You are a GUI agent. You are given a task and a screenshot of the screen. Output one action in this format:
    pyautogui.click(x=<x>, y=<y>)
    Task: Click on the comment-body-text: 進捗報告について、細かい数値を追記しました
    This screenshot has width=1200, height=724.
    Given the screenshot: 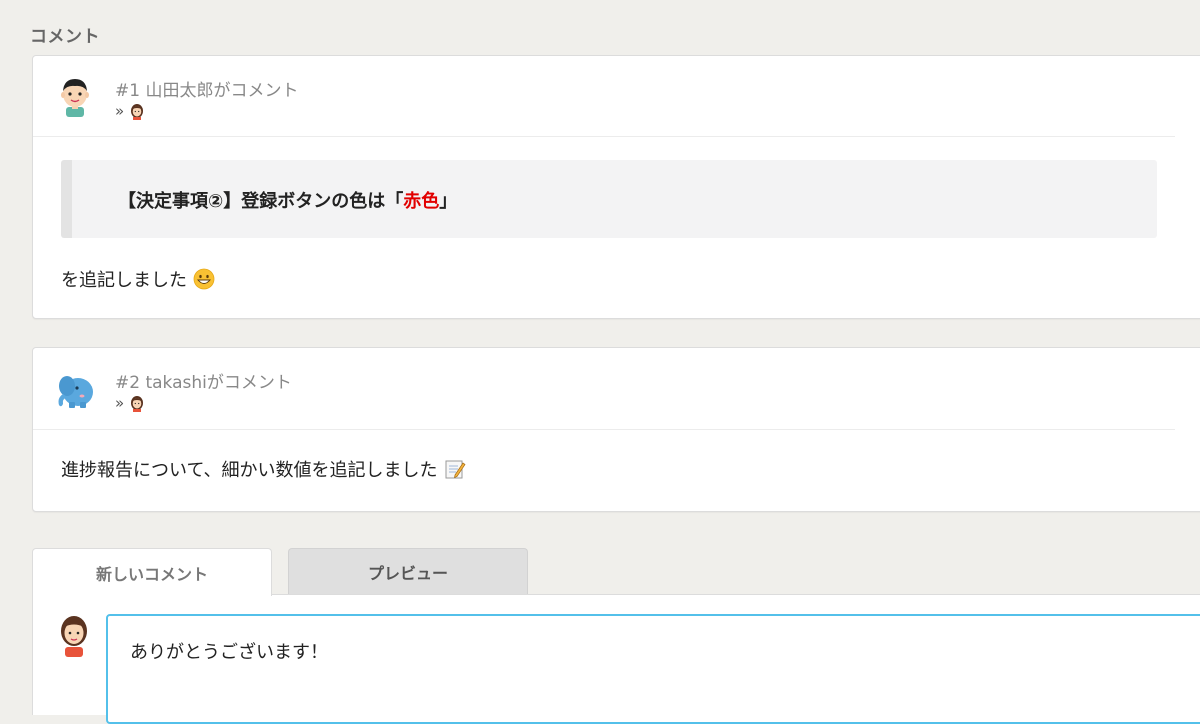 What is the action you would take?
    pyautogui.click(x=249, y=470)
    